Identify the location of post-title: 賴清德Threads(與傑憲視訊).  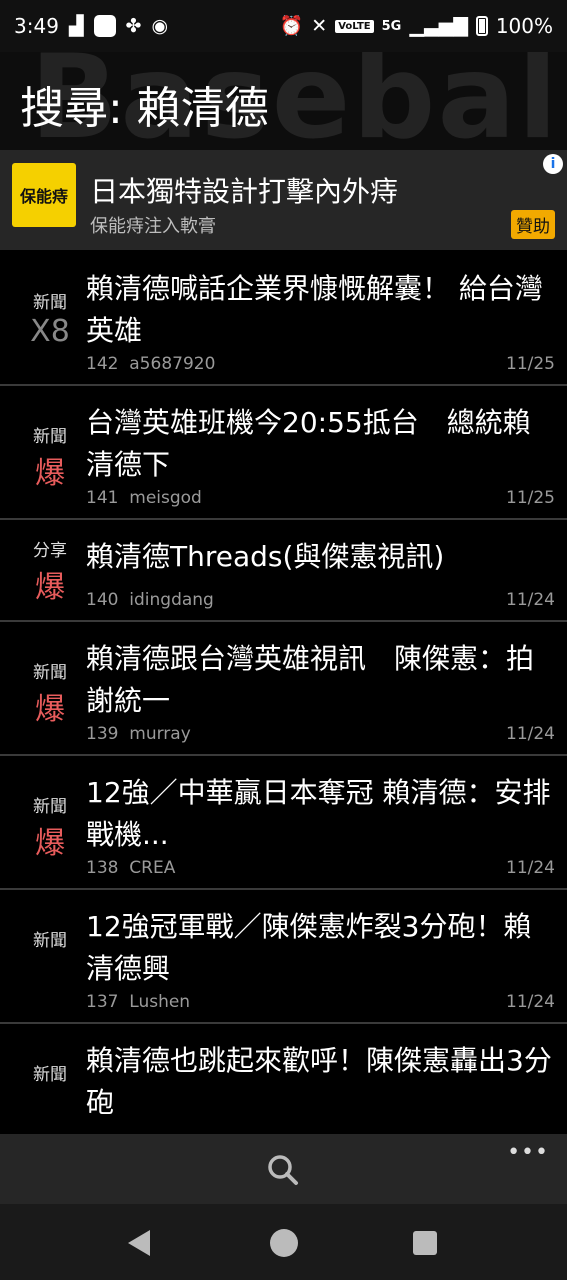
(321, 557).